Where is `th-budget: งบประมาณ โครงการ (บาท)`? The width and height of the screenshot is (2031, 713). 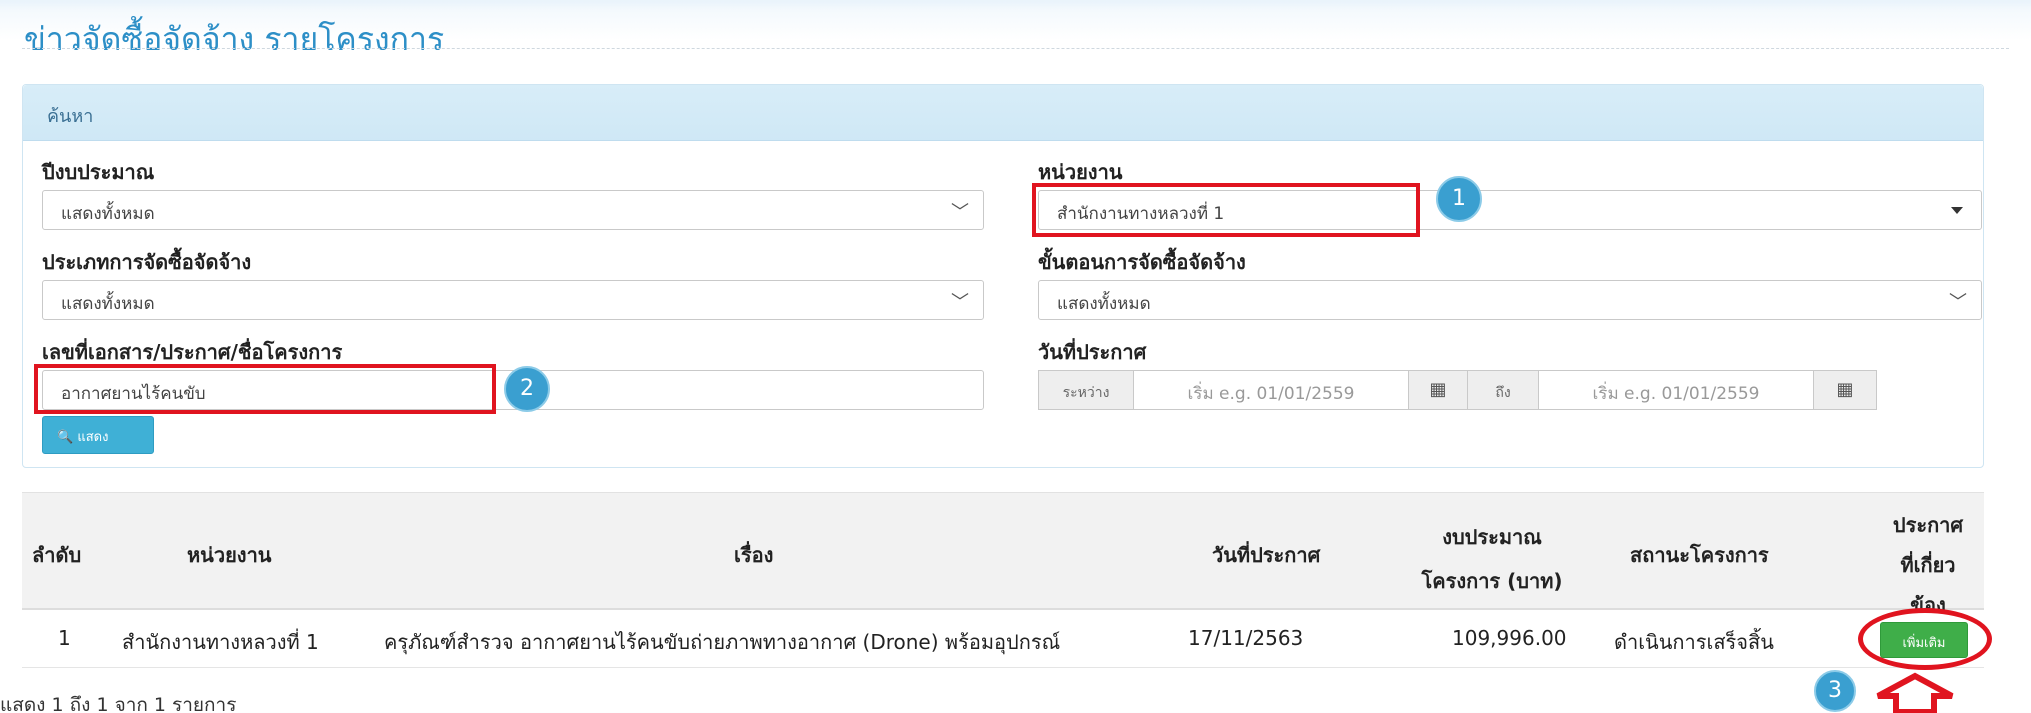 th-budget: งบประมาณ โครงการ (บาท) is located at coordinates (1492, 559).